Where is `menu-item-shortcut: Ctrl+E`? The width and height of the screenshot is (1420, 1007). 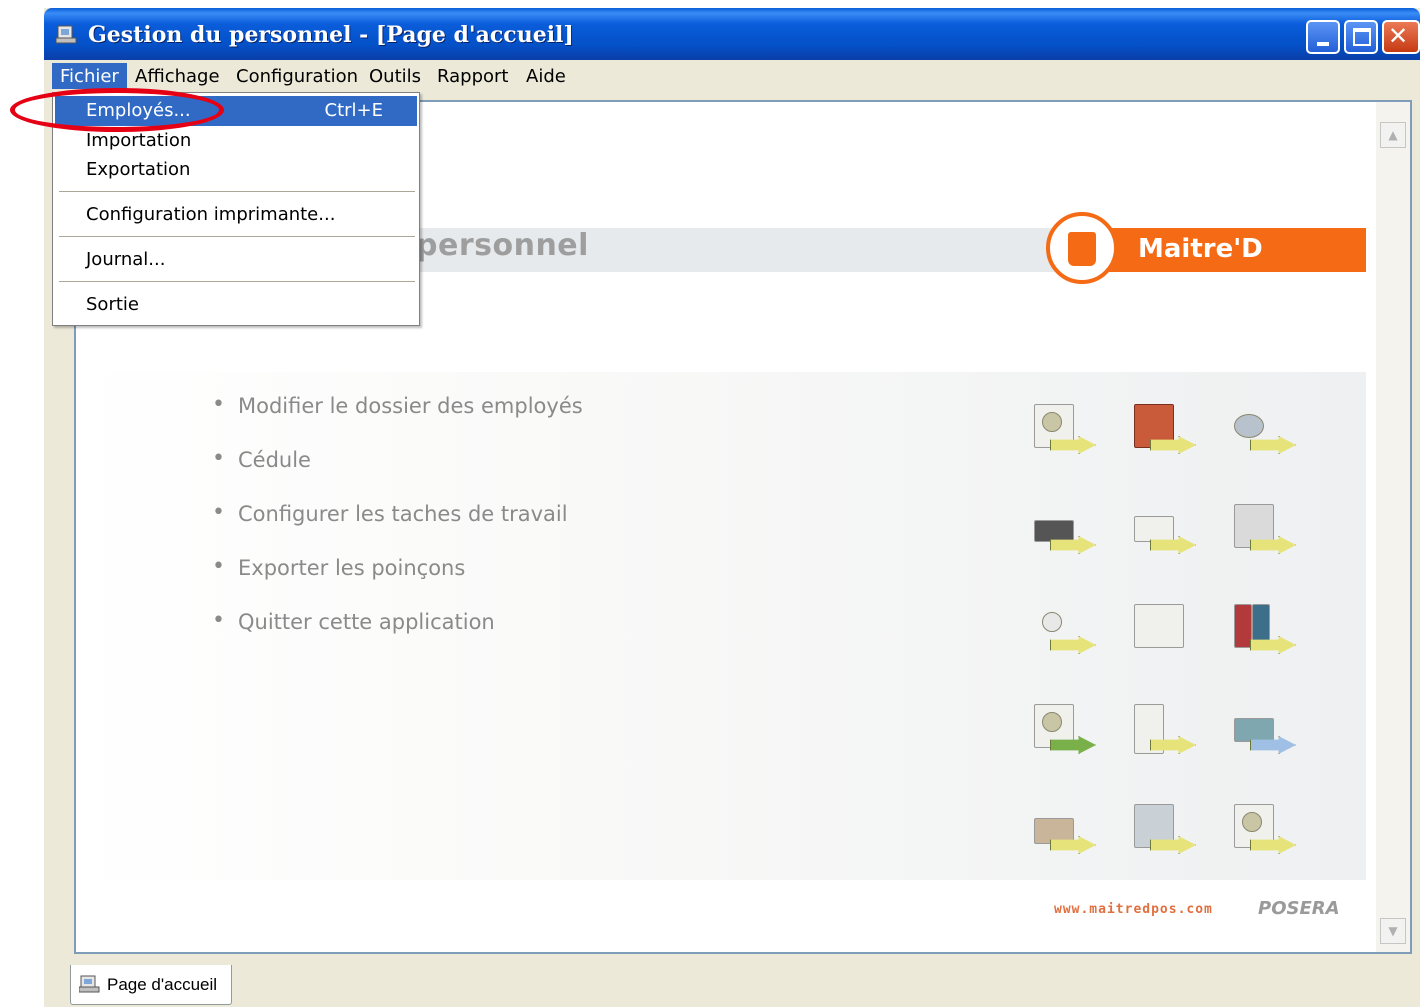 menu-item-shortcut: Ctrl+E is located at coordinates (353, 110).